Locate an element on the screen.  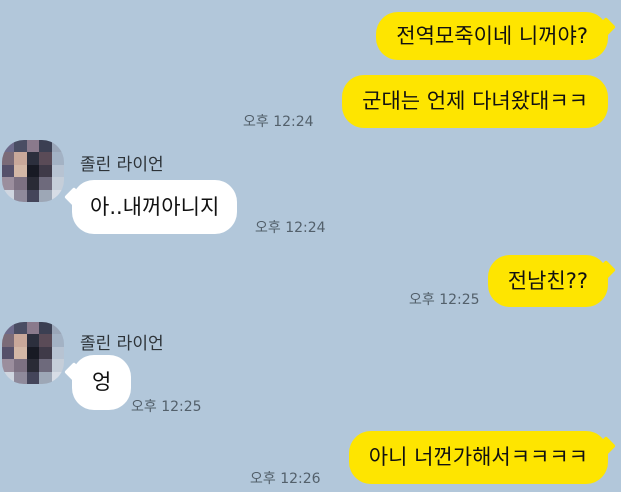
message-text: 엉 is located at coordinates (102, 382).